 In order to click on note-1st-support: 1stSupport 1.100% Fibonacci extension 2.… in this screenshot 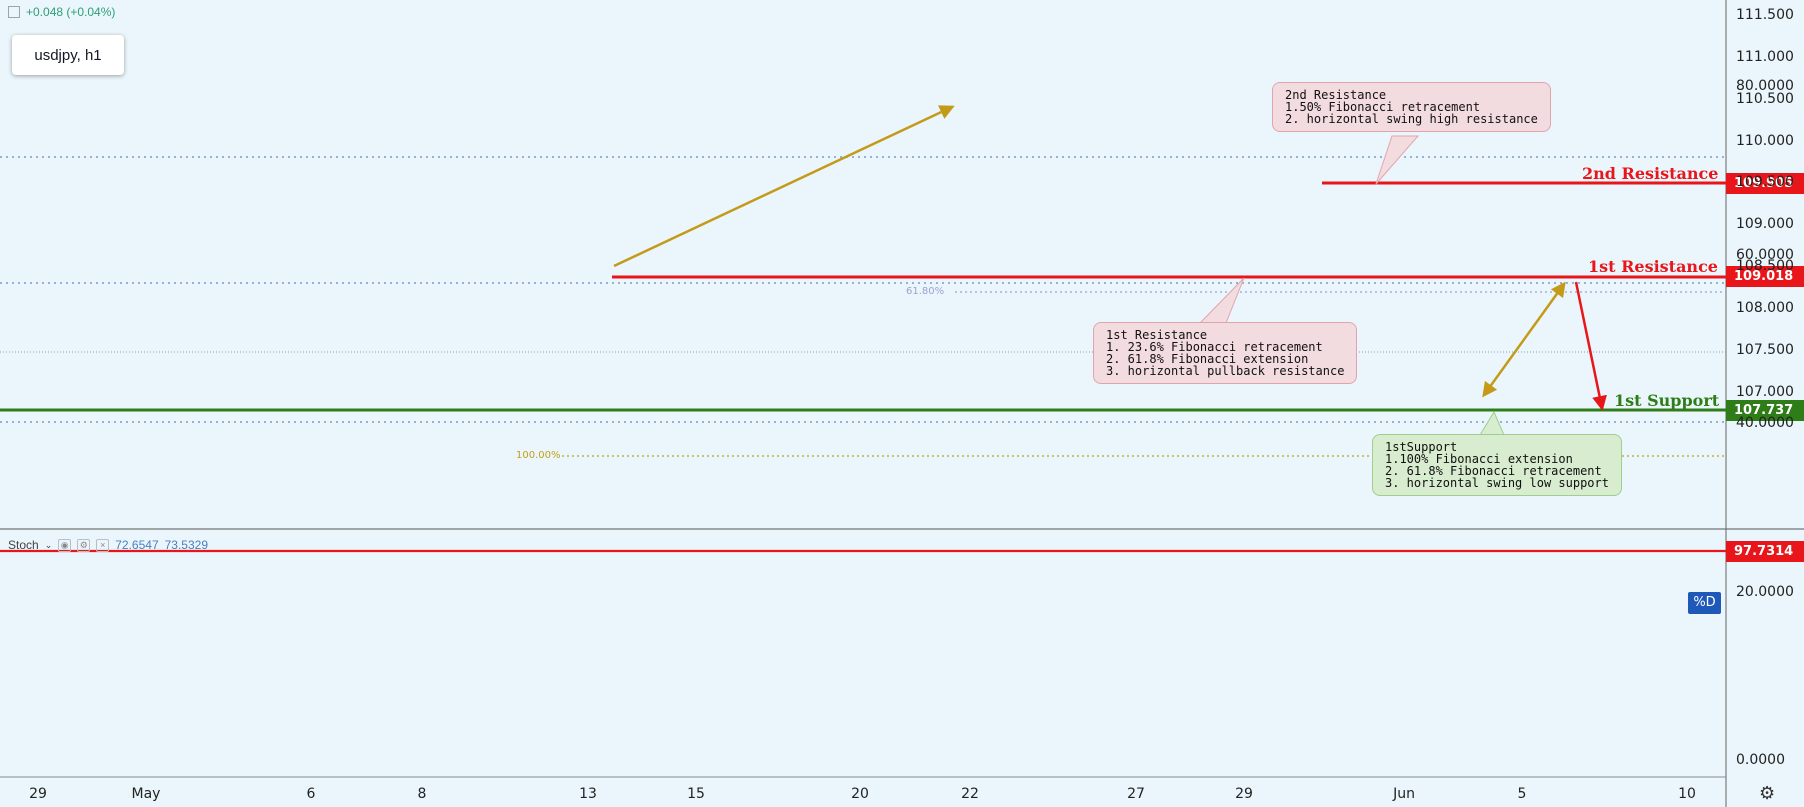, I will do `click(1497, 465)`.